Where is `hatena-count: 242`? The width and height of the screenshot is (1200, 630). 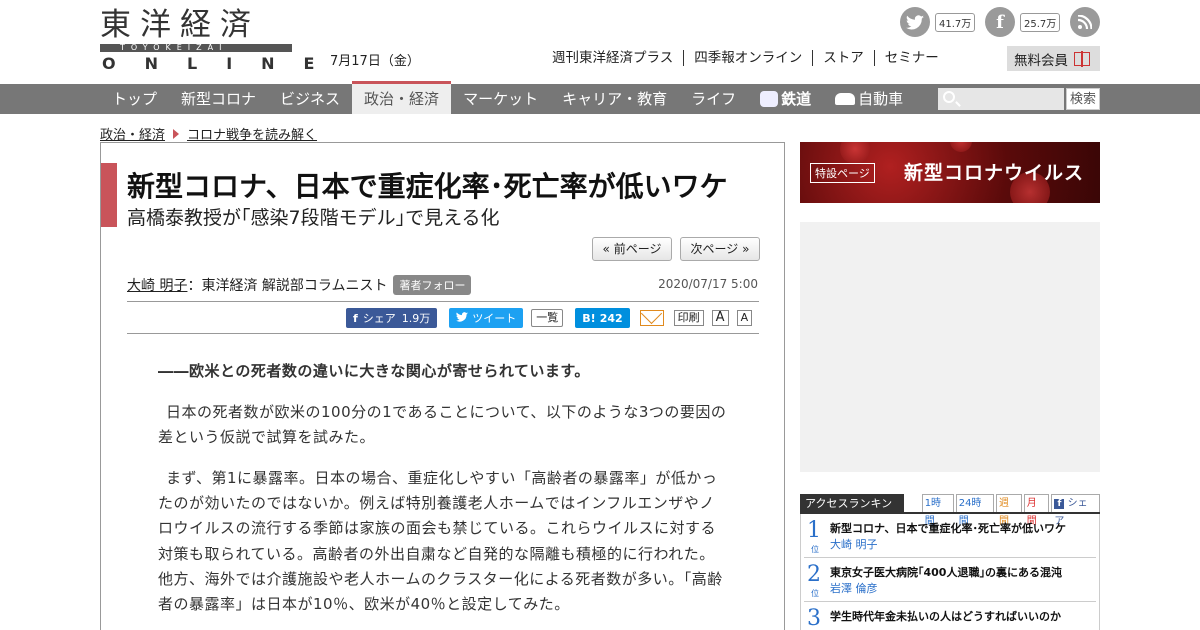 hatena-count: 242 is located at coordinates (611, 318).